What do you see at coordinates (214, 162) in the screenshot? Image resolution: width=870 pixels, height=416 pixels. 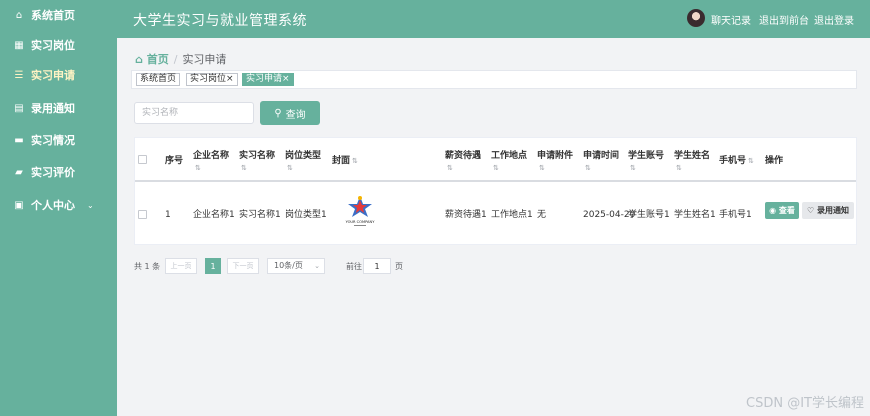 I see `column-header-company: 企业名称⇅` at bounding box center [214, 162].